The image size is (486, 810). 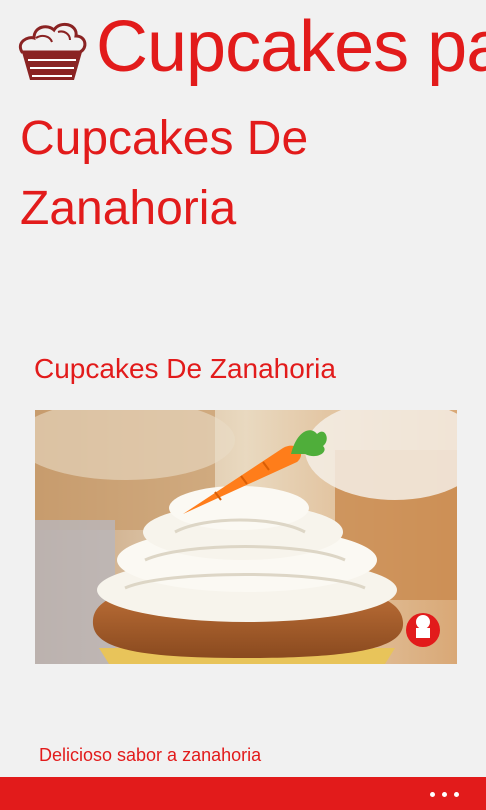 I want to click on recipe-description: Delicioso sabor a zanahoria, so click(x=150, y=755).